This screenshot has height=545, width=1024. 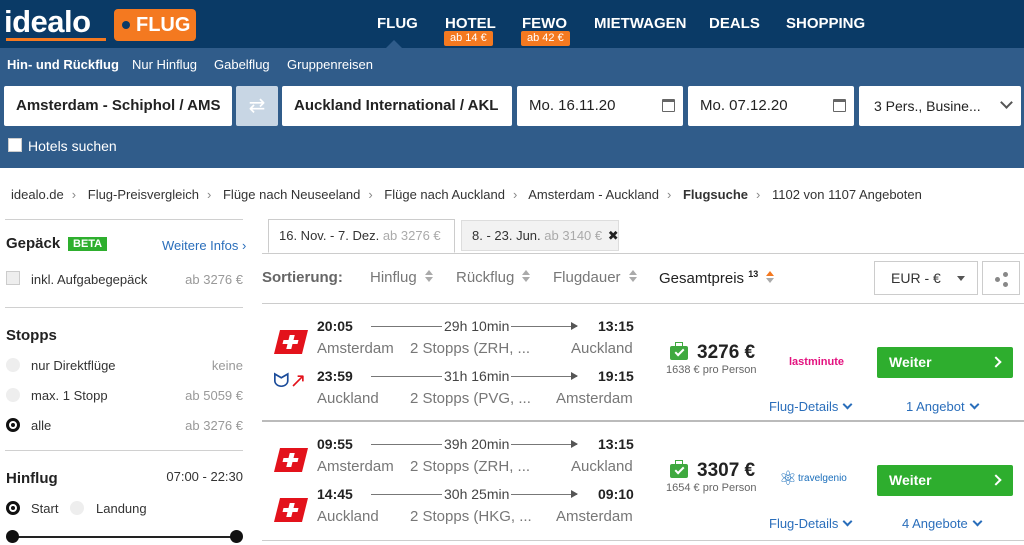 What do you see at coordinates (544, 23) in the screenshot?
I see `nav-fewo: FEWO` at bounding box center [544, 23].